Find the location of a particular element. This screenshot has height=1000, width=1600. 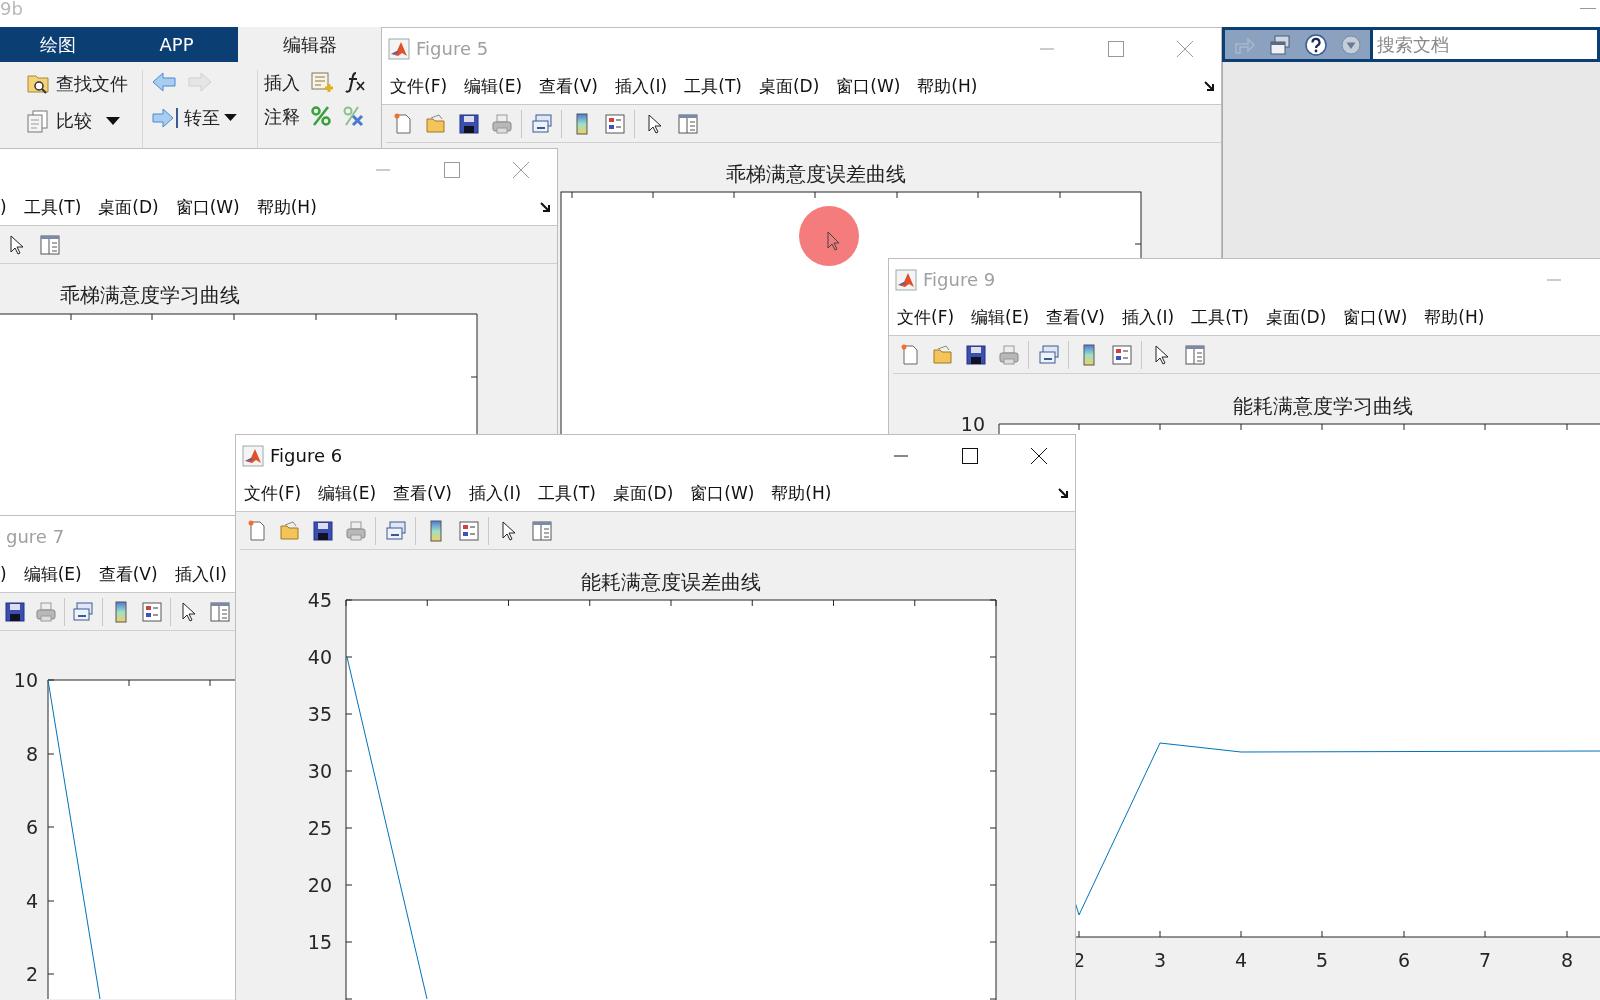

tick-label: 2 is located at coordinates (31, 974).